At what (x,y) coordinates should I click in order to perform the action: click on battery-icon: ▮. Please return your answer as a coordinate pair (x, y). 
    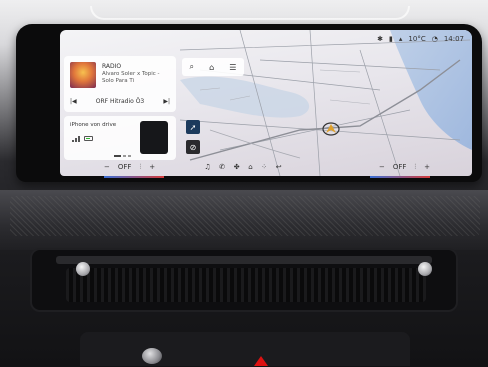
    Looking at the image, I should click on (391, 39).